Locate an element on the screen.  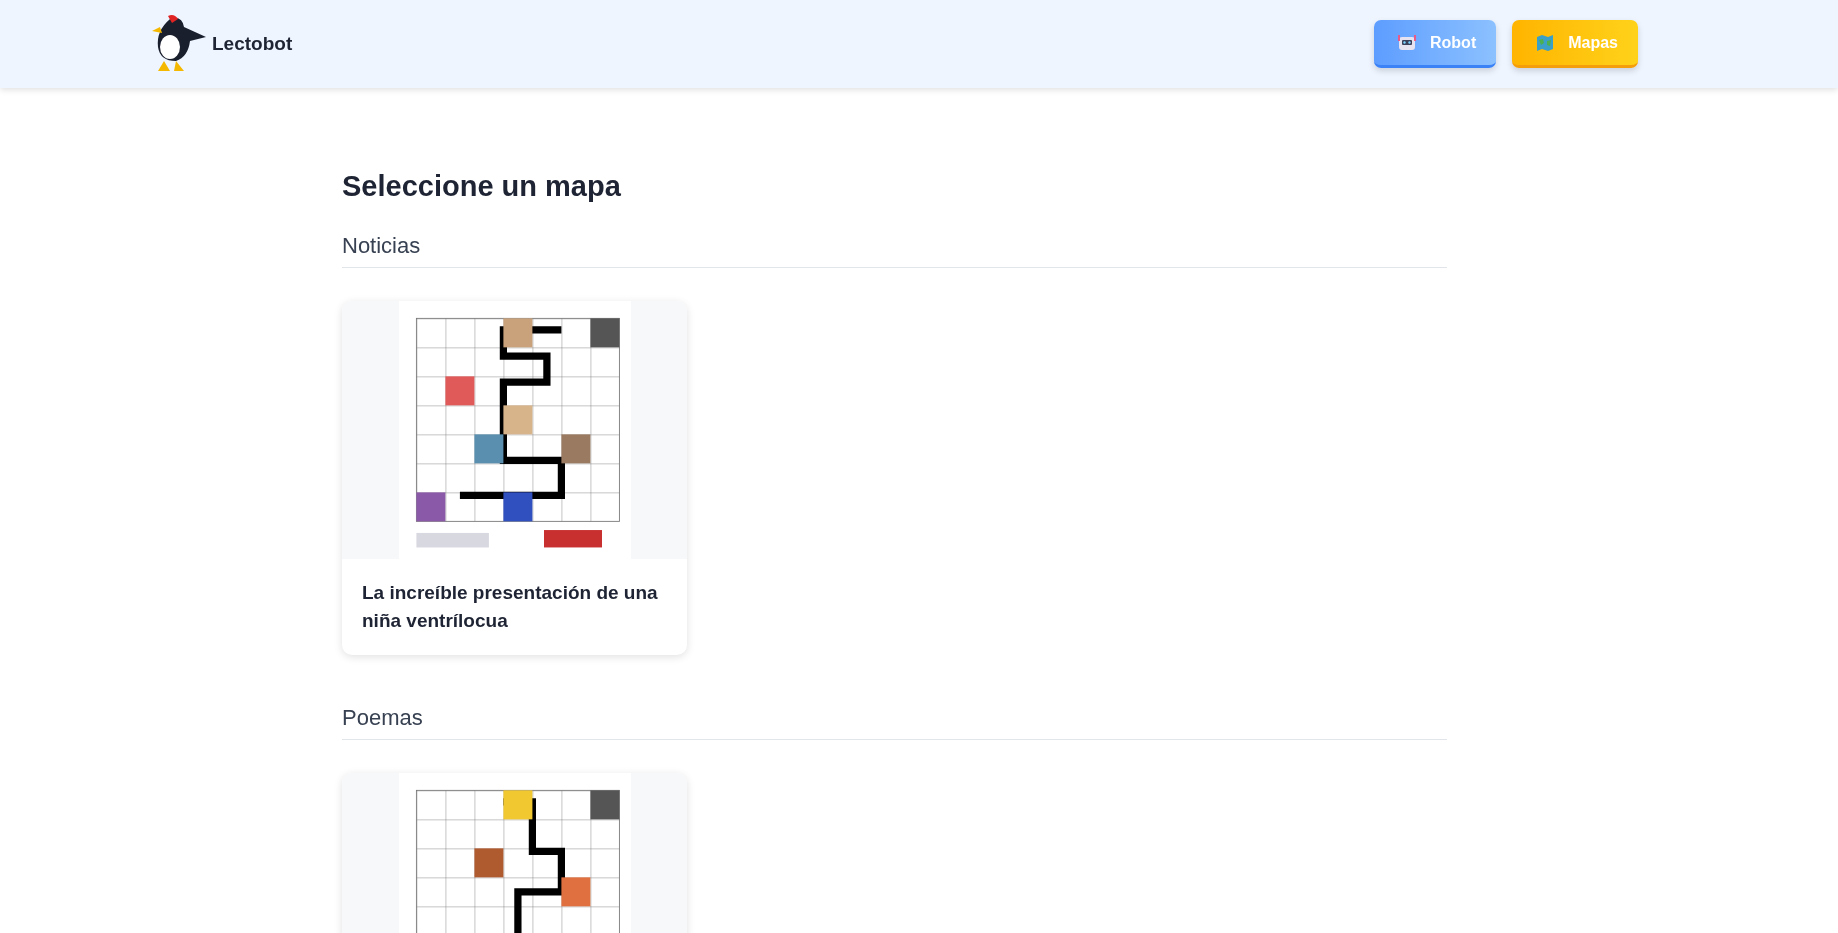
map-icon is located at coordinates (1545, 42).